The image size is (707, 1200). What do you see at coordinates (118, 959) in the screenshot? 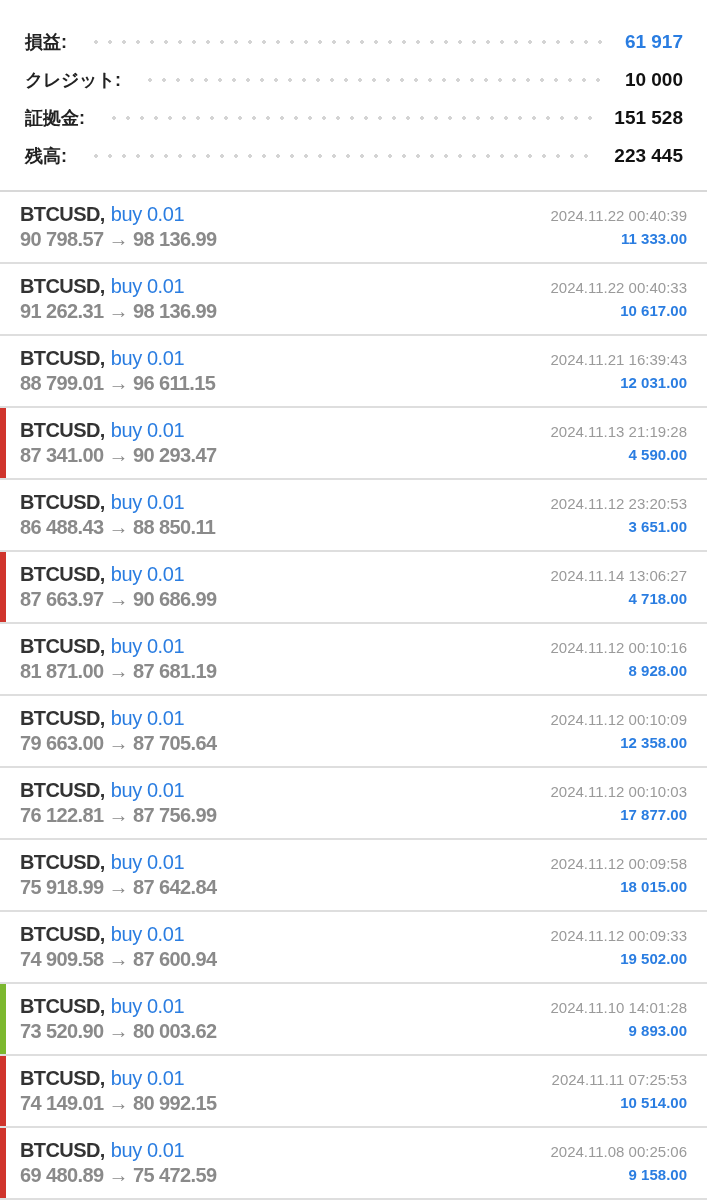
I see `price-range: 74 909.58 → 87 600.94` at bounding box center [118, 959].